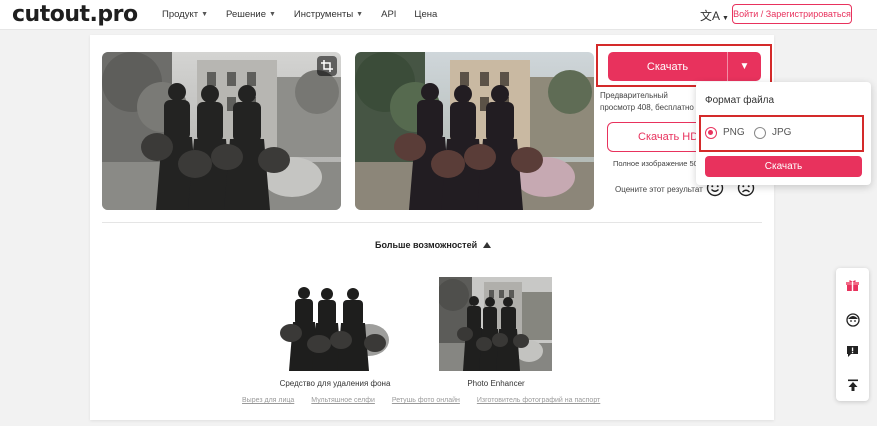 This screenshot has width=877, height=426. Describe the element at coordinates (75, 14) in the screenshot. I see `logo: cutout.pro` at that location.